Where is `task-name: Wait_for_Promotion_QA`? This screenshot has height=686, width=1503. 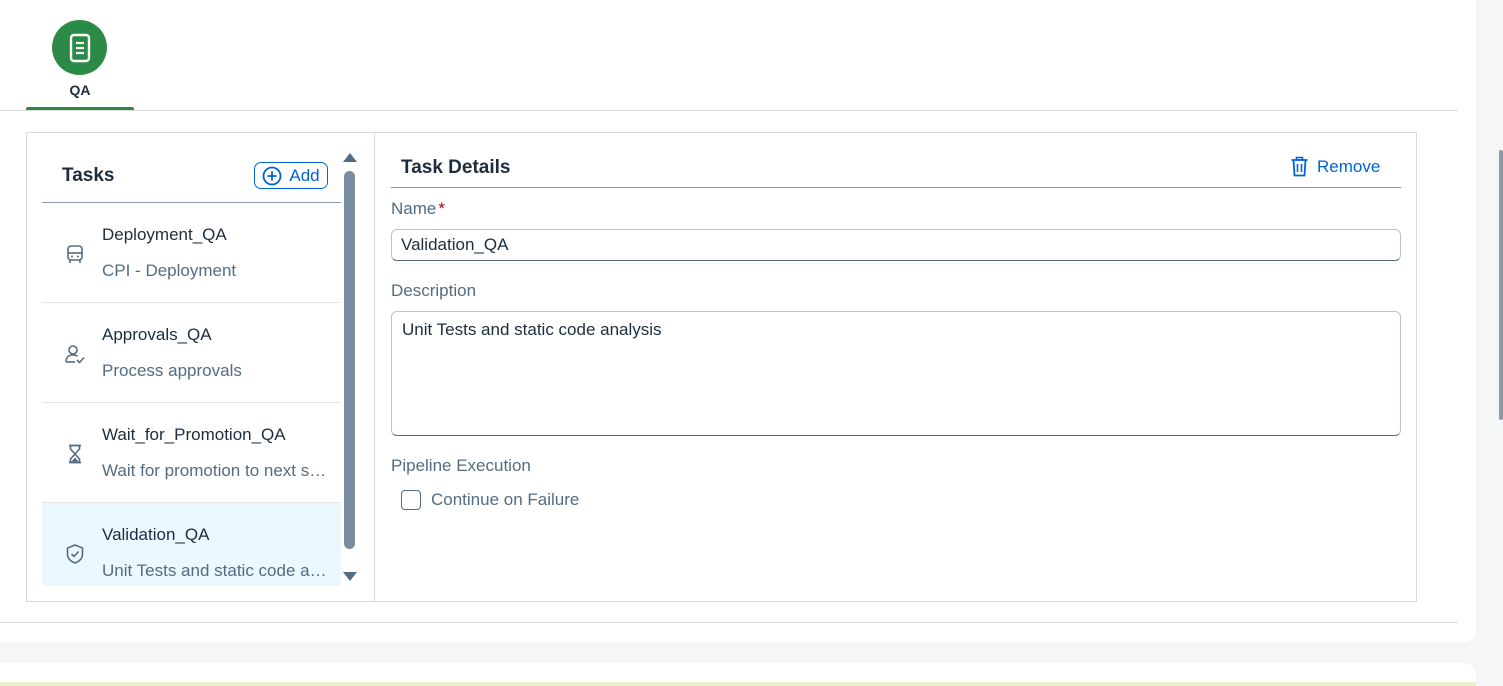
task-name: Wait_for_Promotion_QA is located at coordinates (194, 434).